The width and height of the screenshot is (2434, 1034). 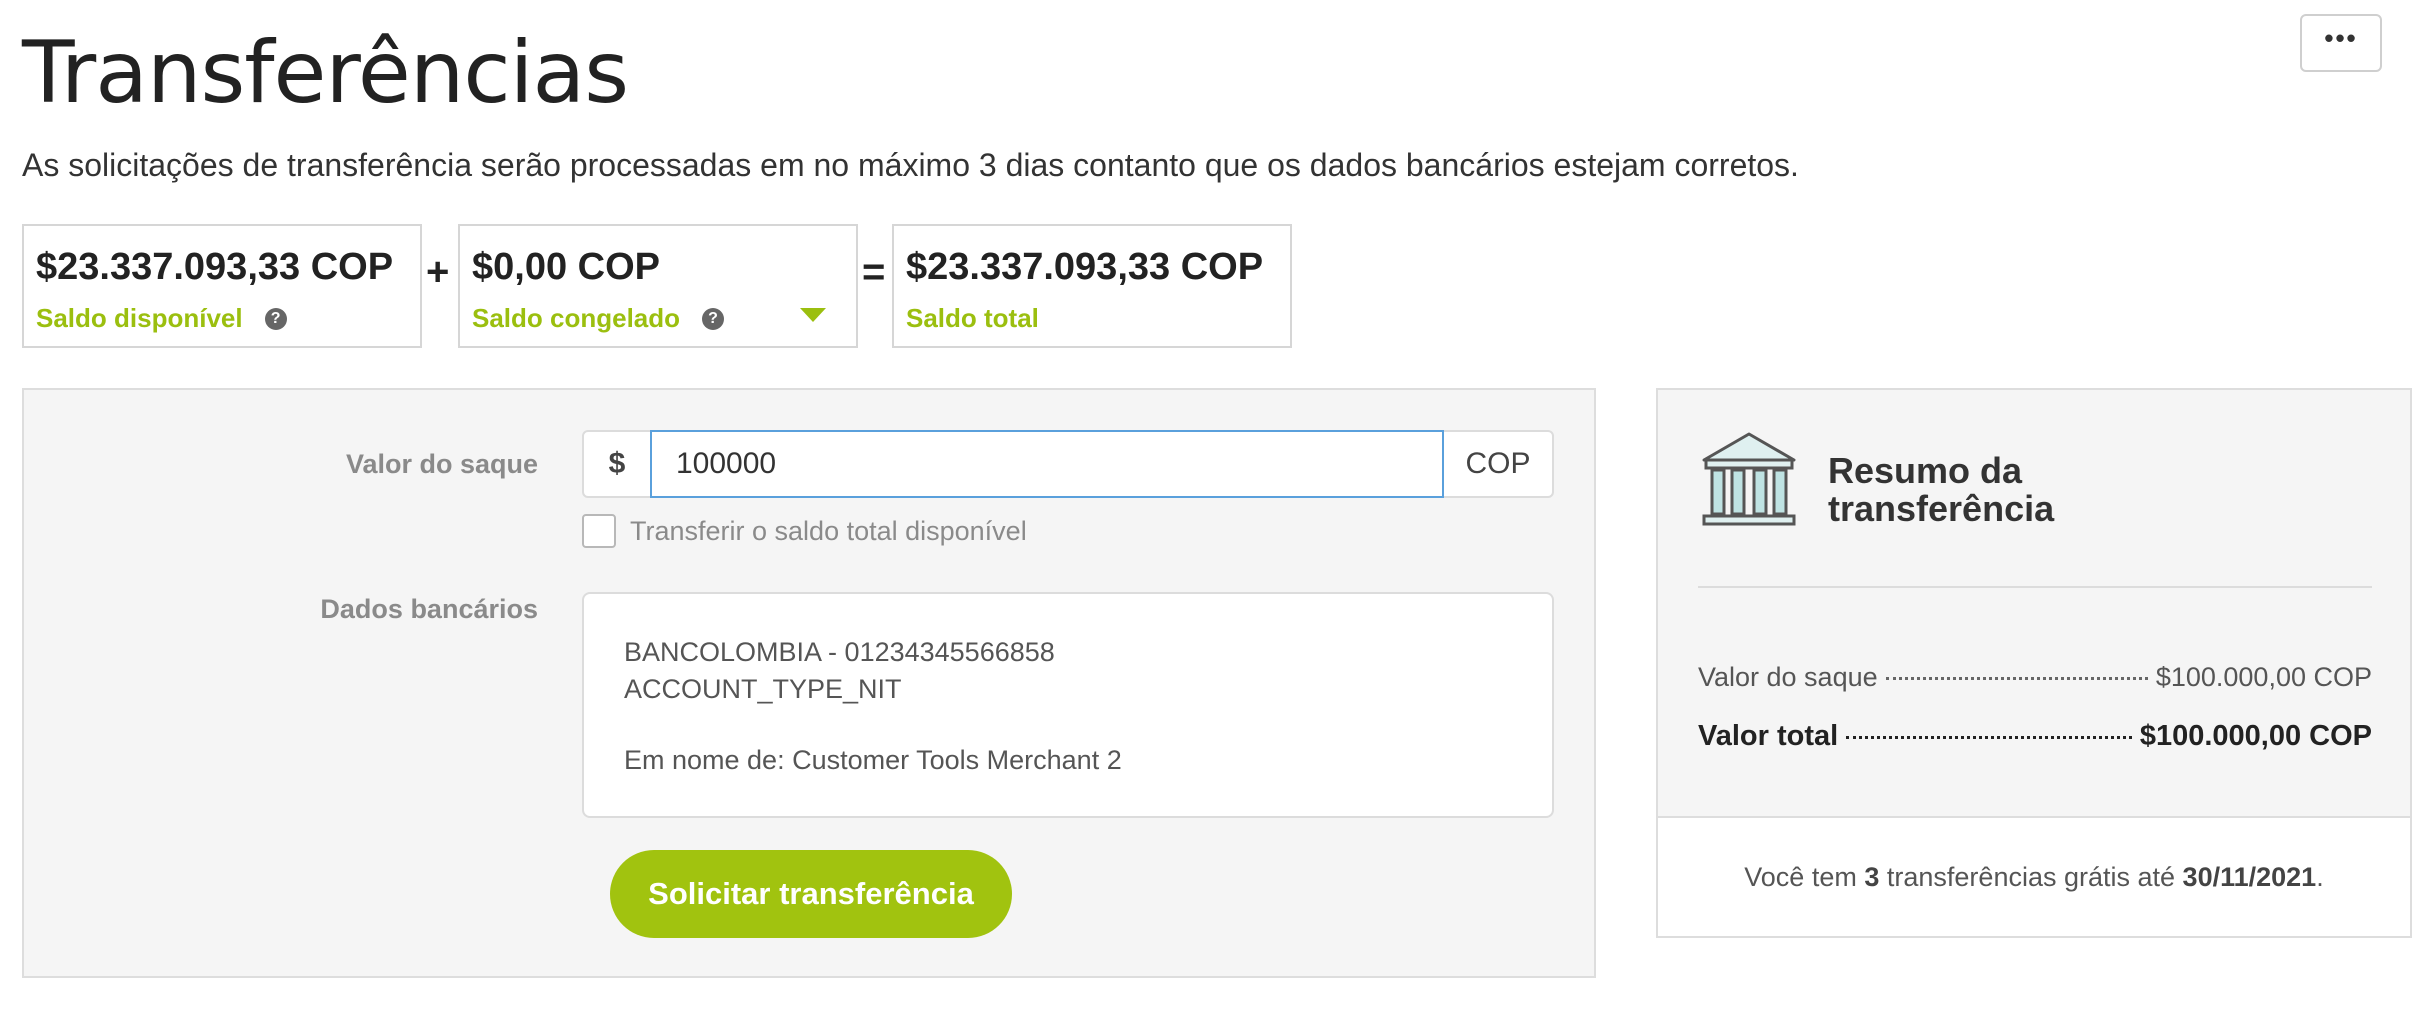 What do you see at coordinates (2341, 38) in the screenshot?
I see `more-icon: •••` at bounding box center [2341, 38].